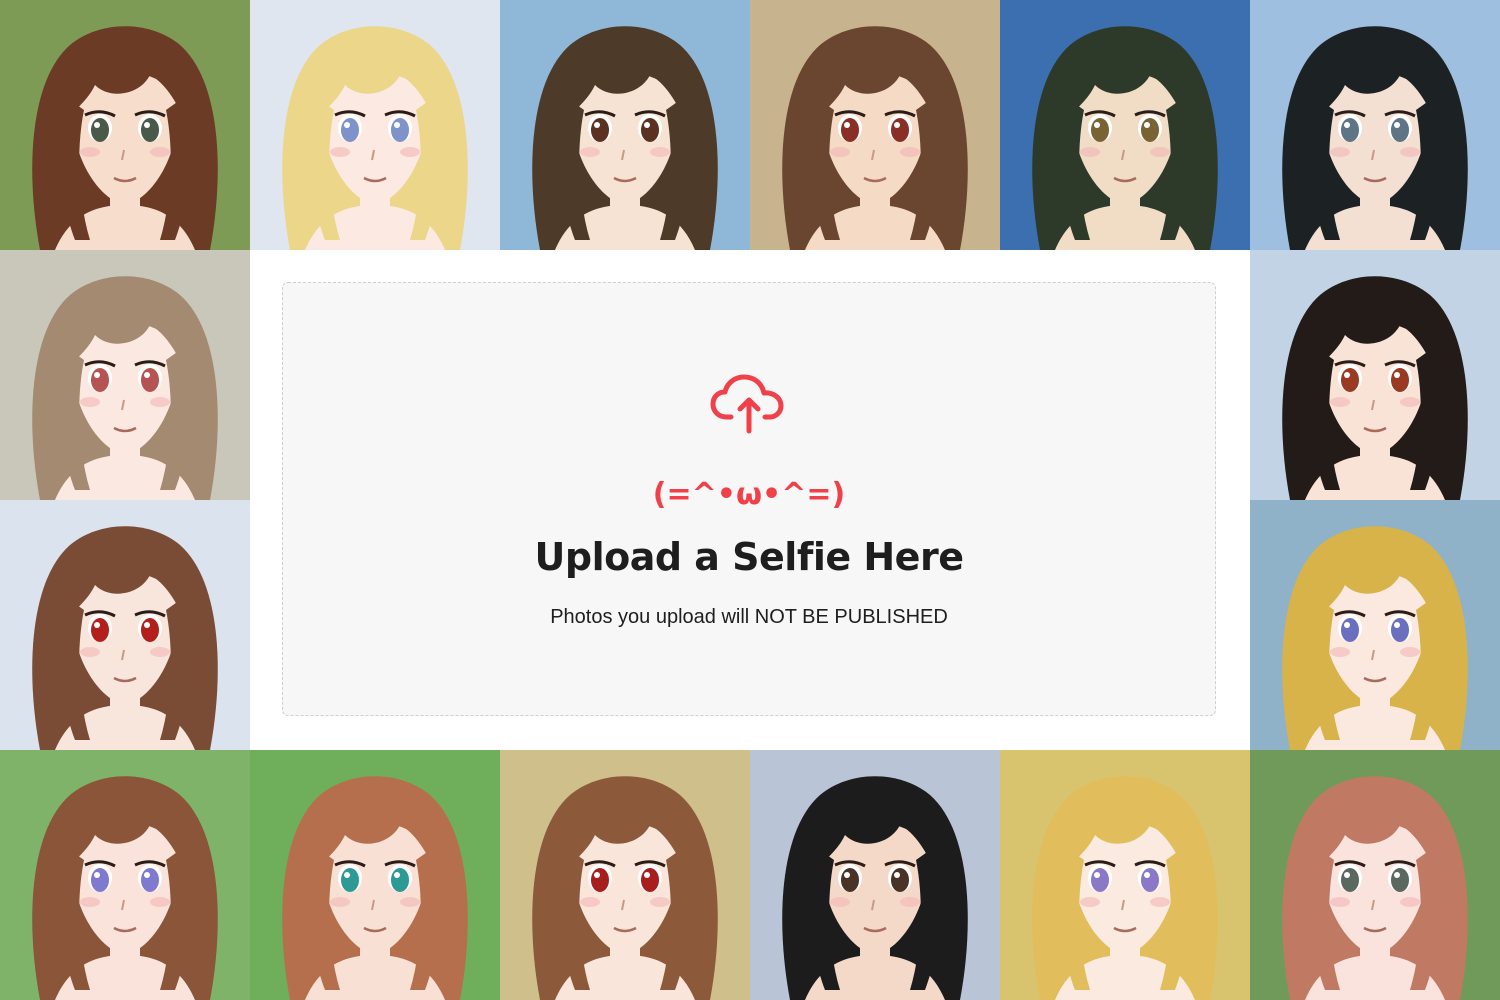 Image resolution: width=1500 pixels, height=1000 pixels. What do you see at coordinates (749, 557) in the screenshot?
I see `upload-title: Upload a Selfie Here` at bounding box center [749, 557].